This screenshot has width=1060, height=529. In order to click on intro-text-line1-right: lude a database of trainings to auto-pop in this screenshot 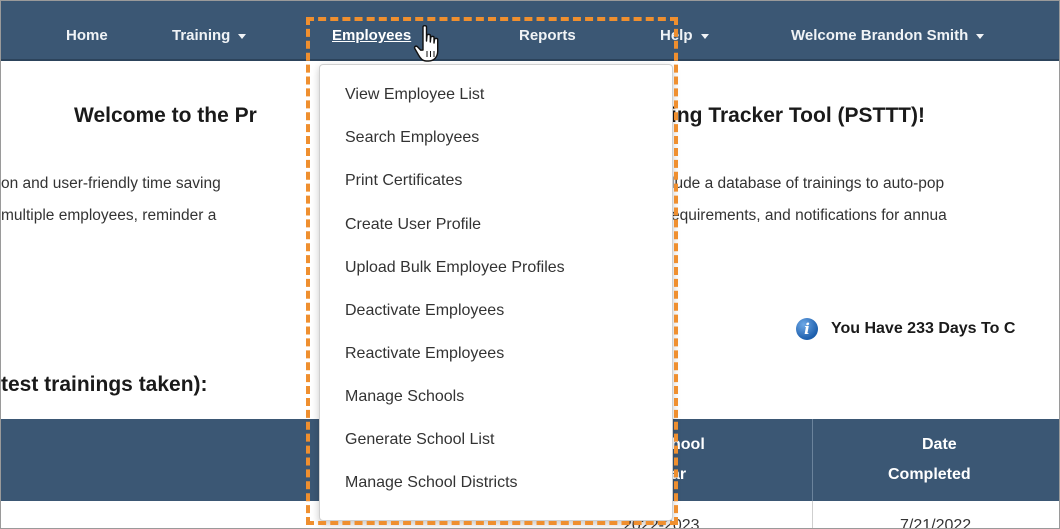, I will do `click(808, 183)`.